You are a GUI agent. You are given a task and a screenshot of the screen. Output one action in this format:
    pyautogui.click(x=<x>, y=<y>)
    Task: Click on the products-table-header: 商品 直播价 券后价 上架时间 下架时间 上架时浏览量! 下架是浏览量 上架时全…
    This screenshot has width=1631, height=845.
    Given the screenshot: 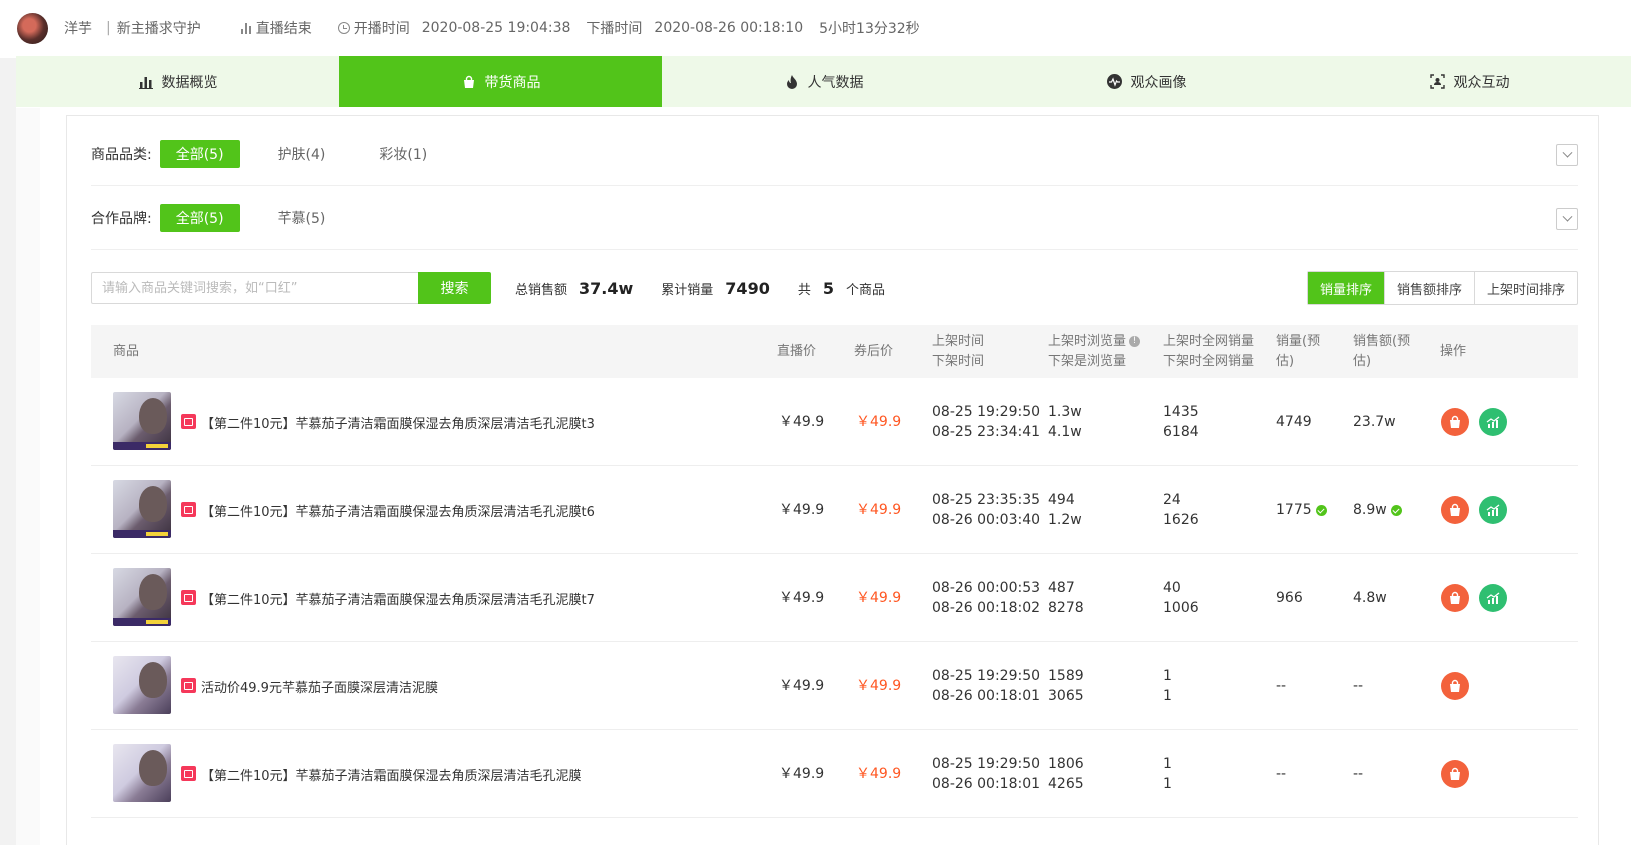 What is the action you would take?
    pyautogui.click(x=834, y=351)
    